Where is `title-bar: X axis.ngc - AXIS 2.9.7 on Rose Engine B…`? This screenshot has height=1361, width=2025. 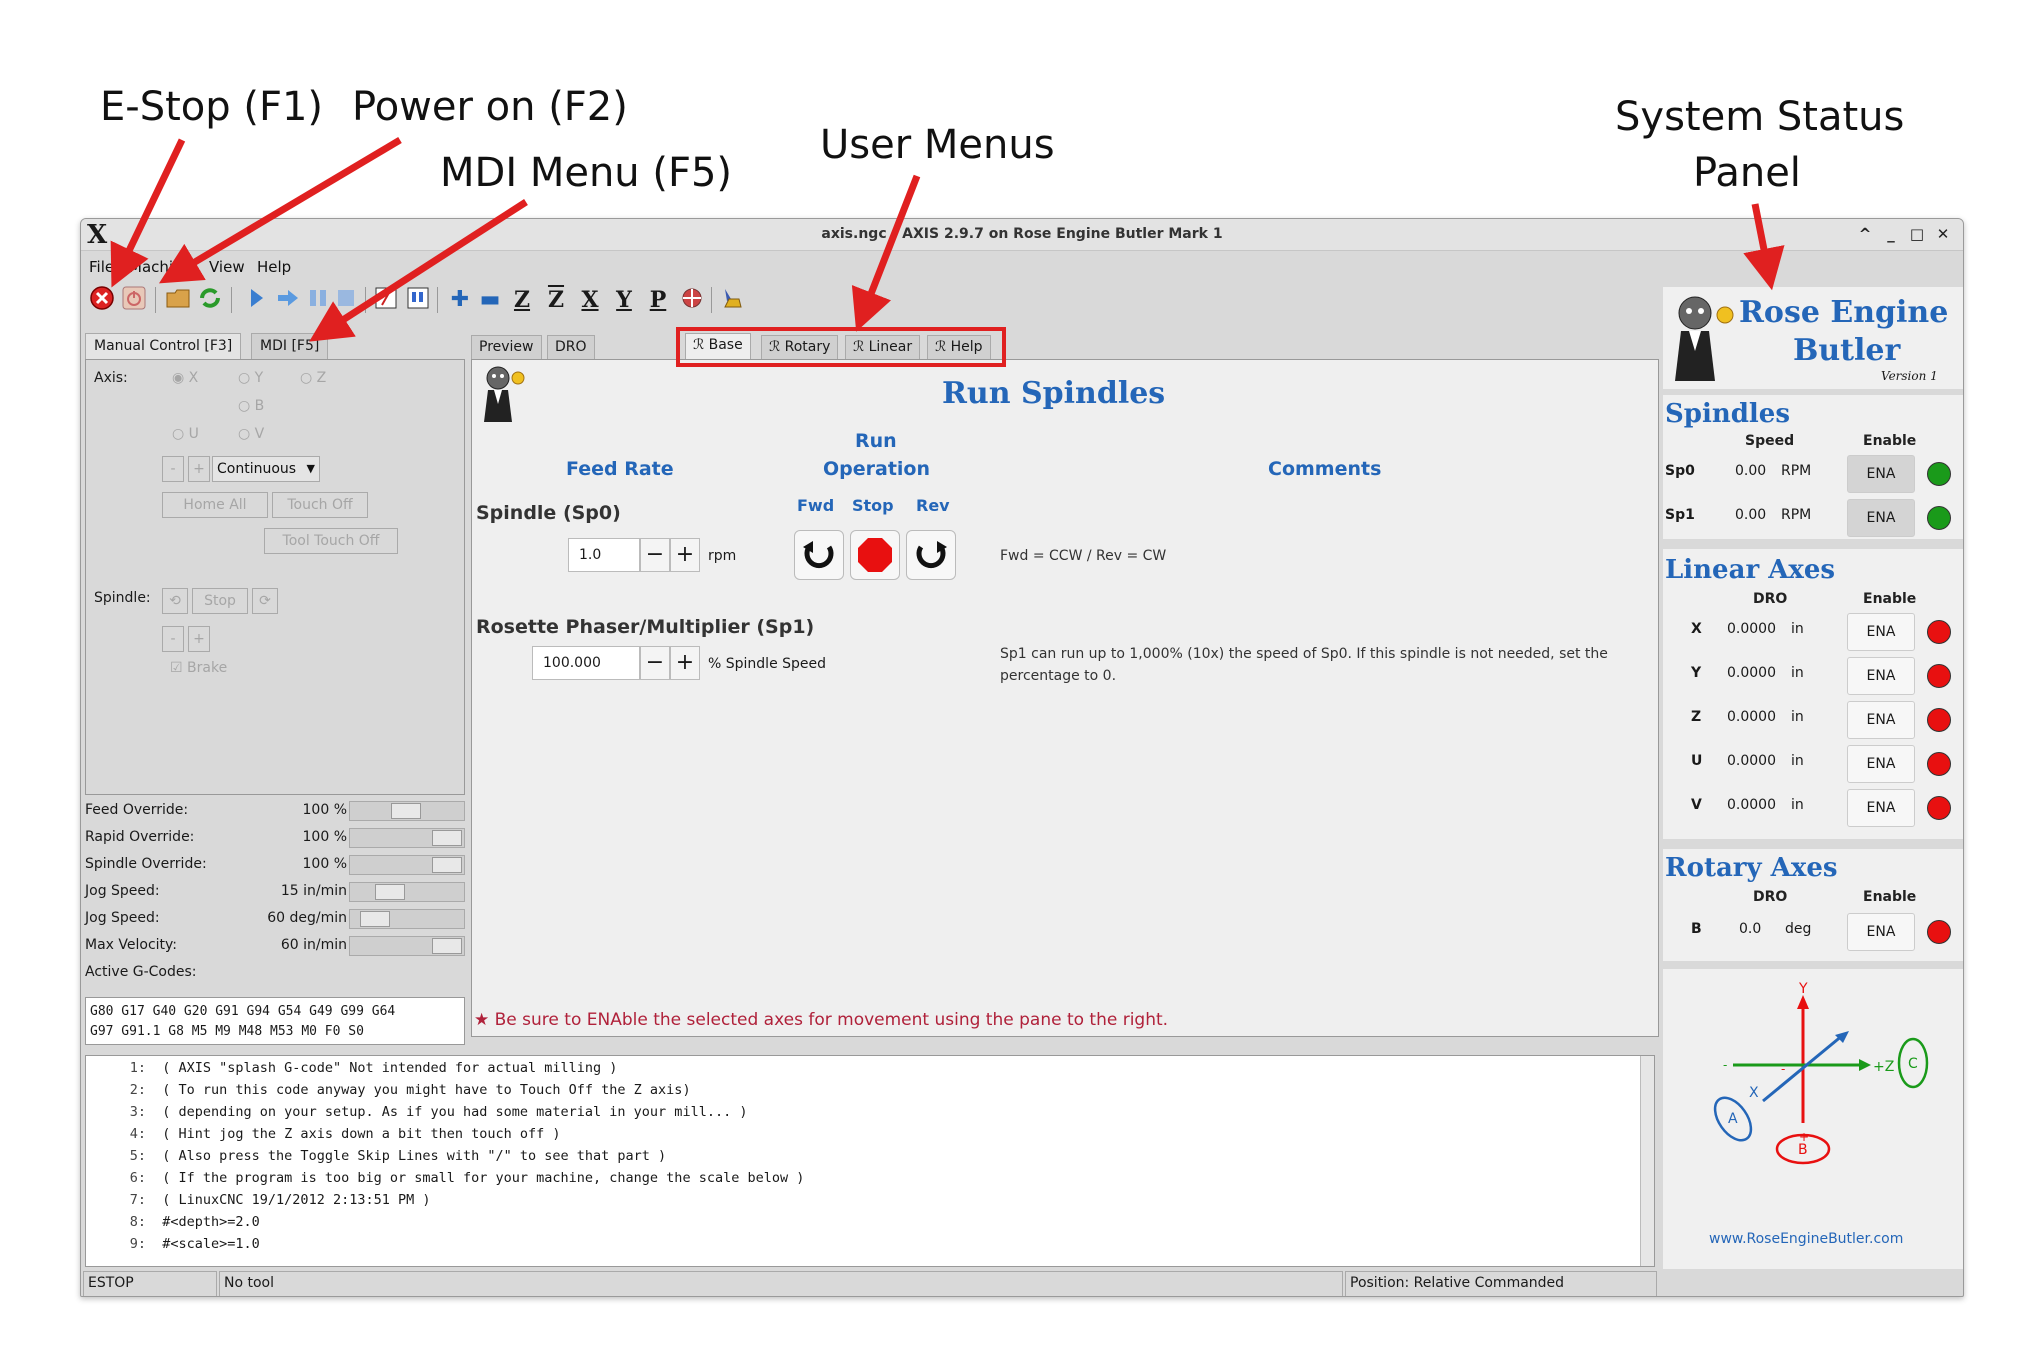 title-bar: X axis.ngc - AXIS 2.9.7 on Rose Engine B… is located at coordinates (1022, 235).